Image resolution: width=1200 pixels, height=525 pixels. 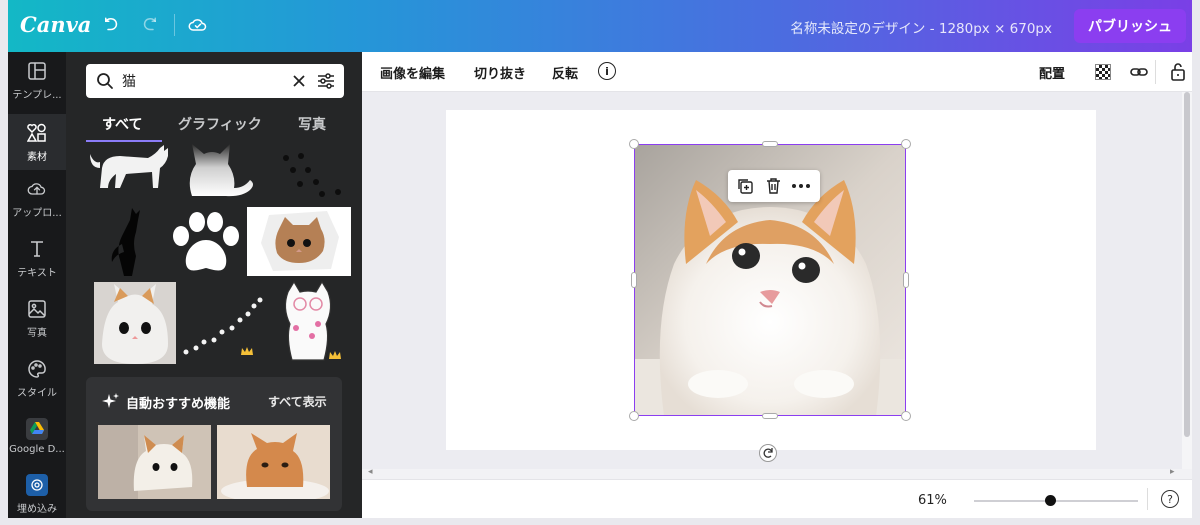 What do you see at coordinates (206, 244) in the screenshot?
I see `result-white-paw-print` at bounding box center [206, 244].